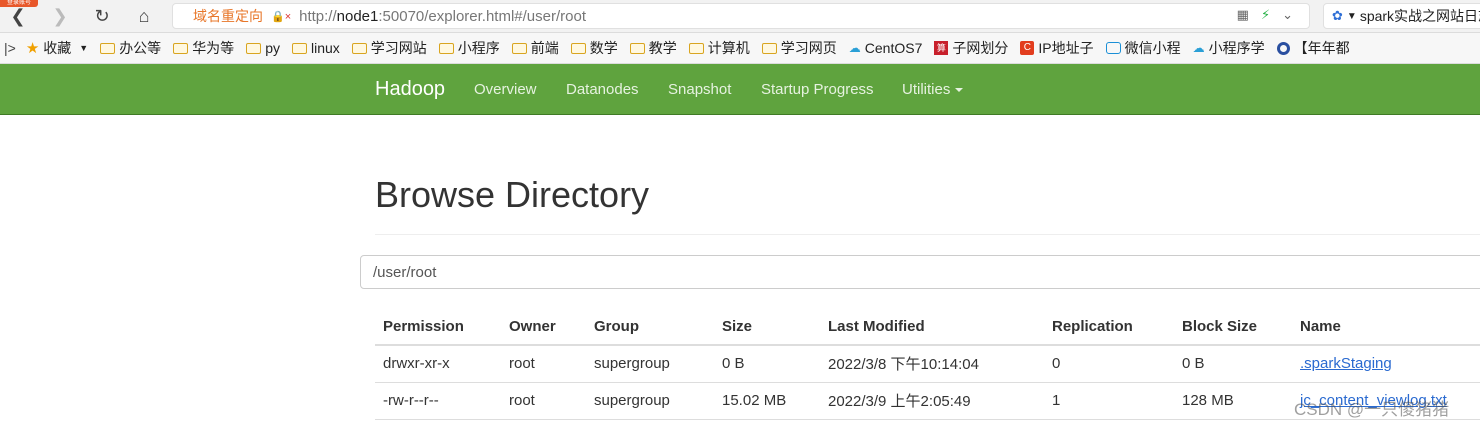 The height and width of the screenshot is (425, 1480). I want to click on bookmark-item: 计算机, so click(719, 48).